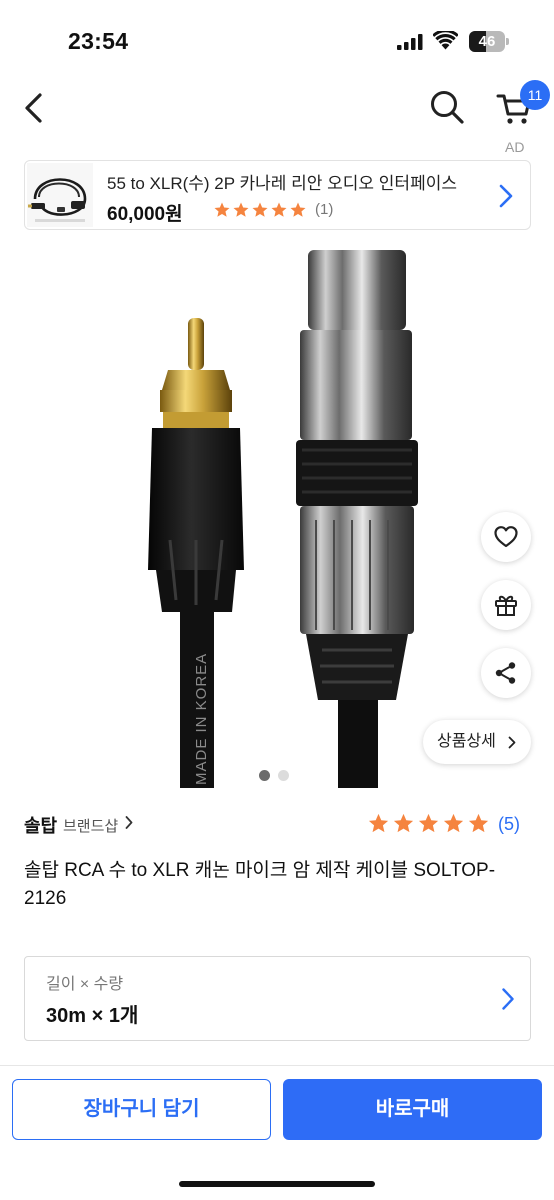 Image resolution: width=554 pixels, height=1200 pixels. I want to click on gift-icon, so click(506, 605).